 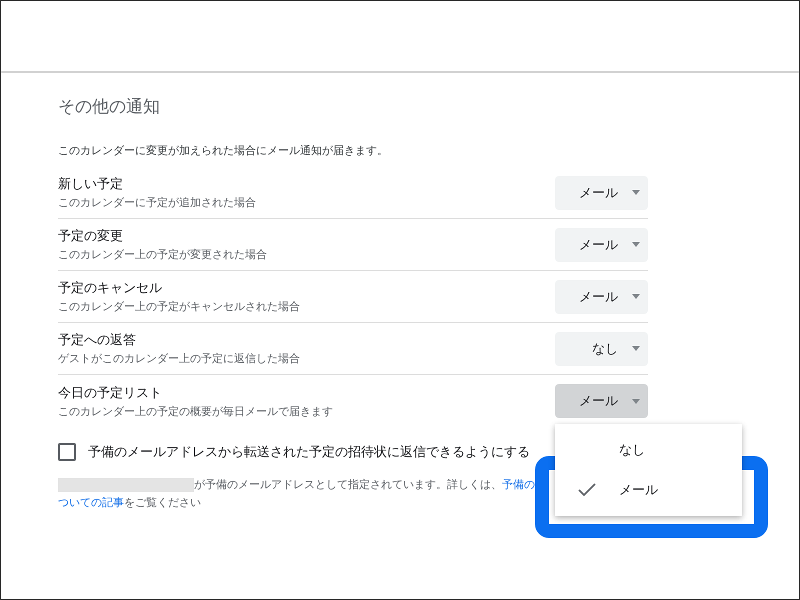 I want to click on menu-option: メール, so click(x=648, y=490).